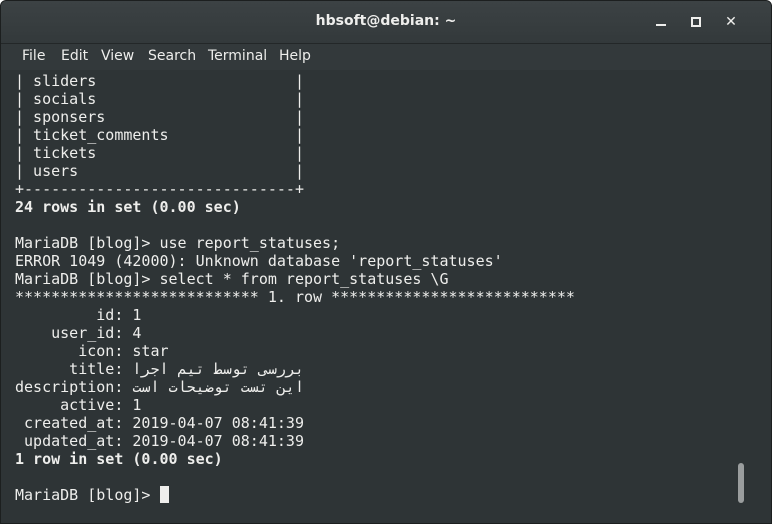 The image size is (772, 524). What do you see at coordinates (159, 135) in the screenshot?
I see `terminal-line: | ticket_comments |` at bounding box center [159, 135].